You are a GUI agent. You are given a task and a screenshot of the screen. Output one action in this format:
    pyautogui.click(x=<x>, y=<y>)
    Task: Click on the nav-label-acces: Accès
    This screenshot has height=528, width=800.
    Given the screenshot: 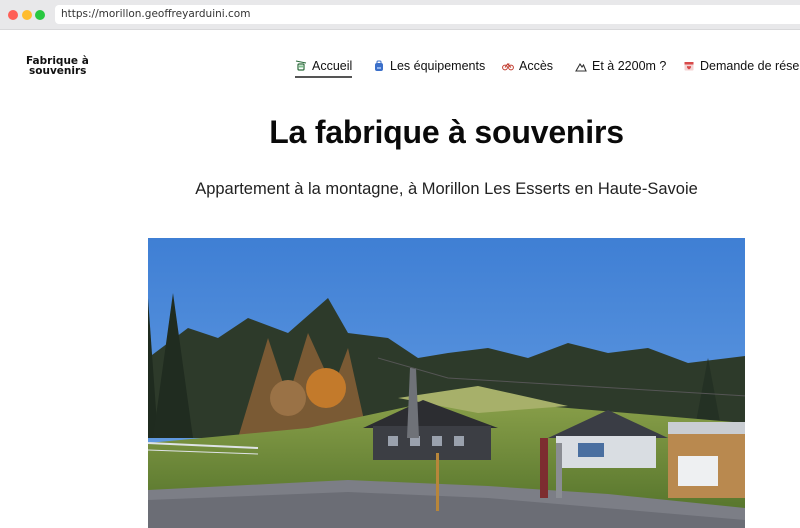 What is the action you would take?
    pyautogui.click(x=536, y=66)
    